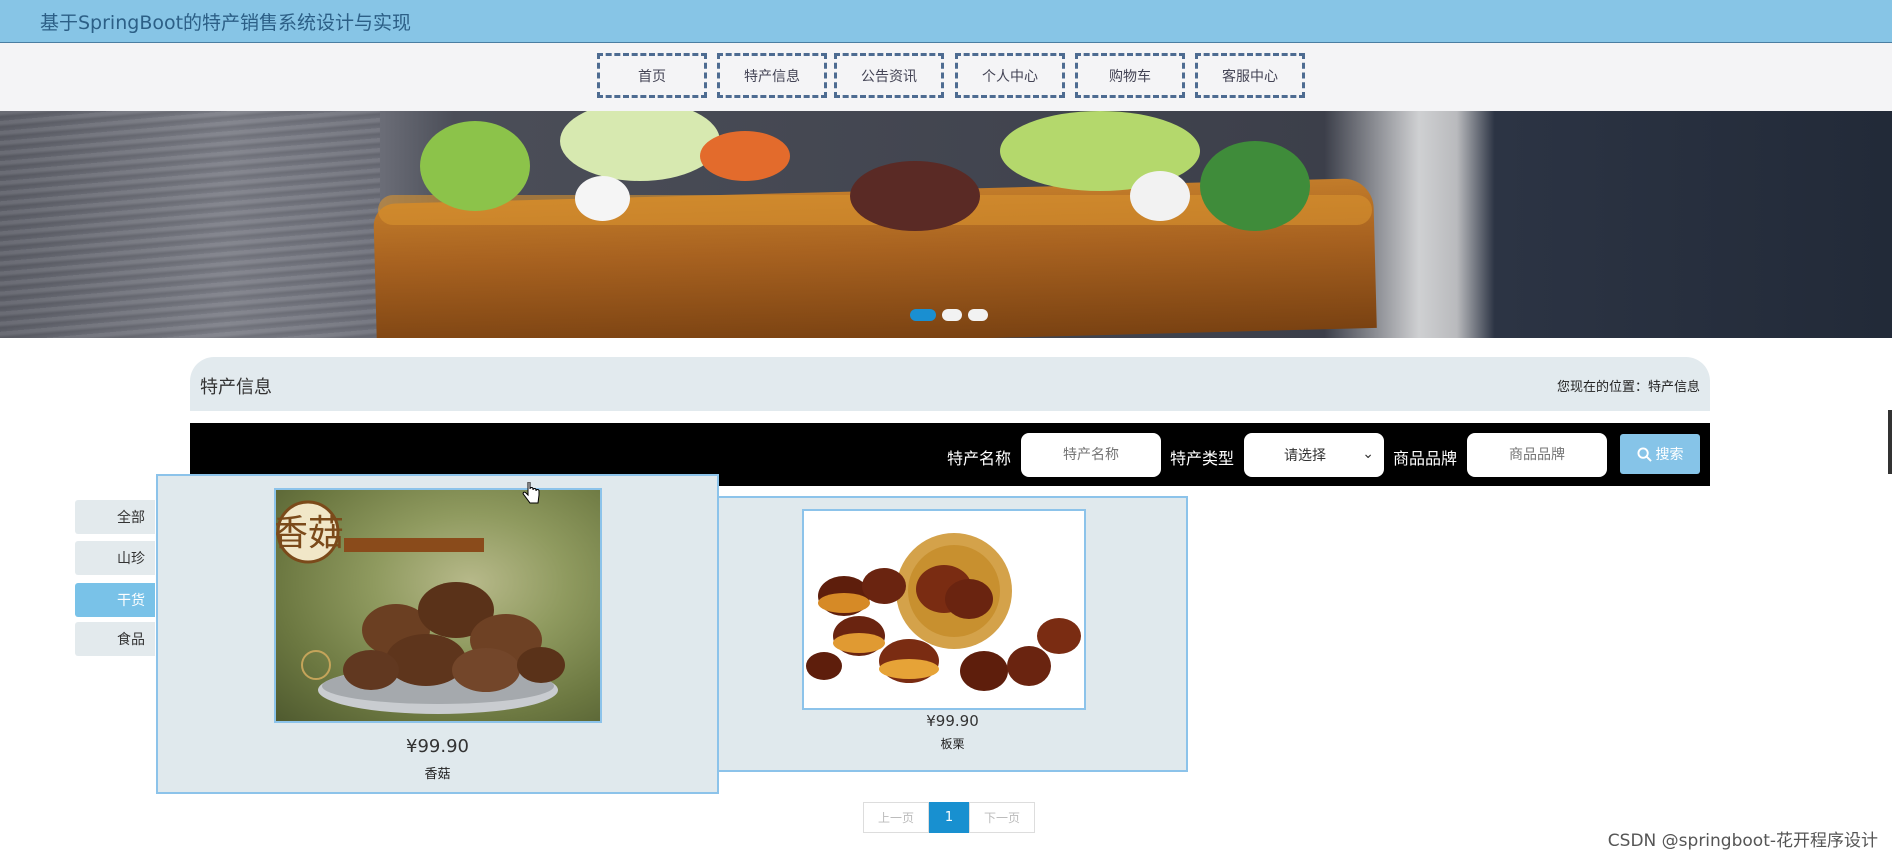 The width and height of the screenshot is (1892, 859). I want to click on section-header: 特产信息 您现在的位置：特产信息, so click(950, 384).